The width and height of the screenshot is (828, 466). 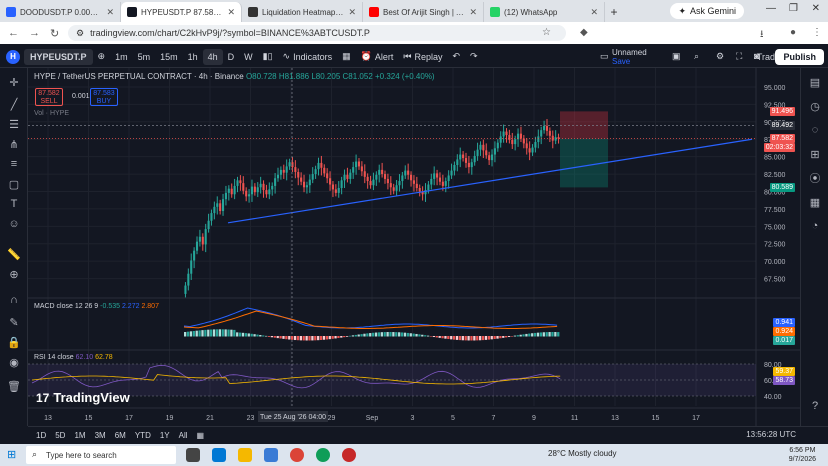 What do you see at coordinates (815, 178) in the screenshot?
I see `signal-icon: ⦿` at bounding box center [815, 178].